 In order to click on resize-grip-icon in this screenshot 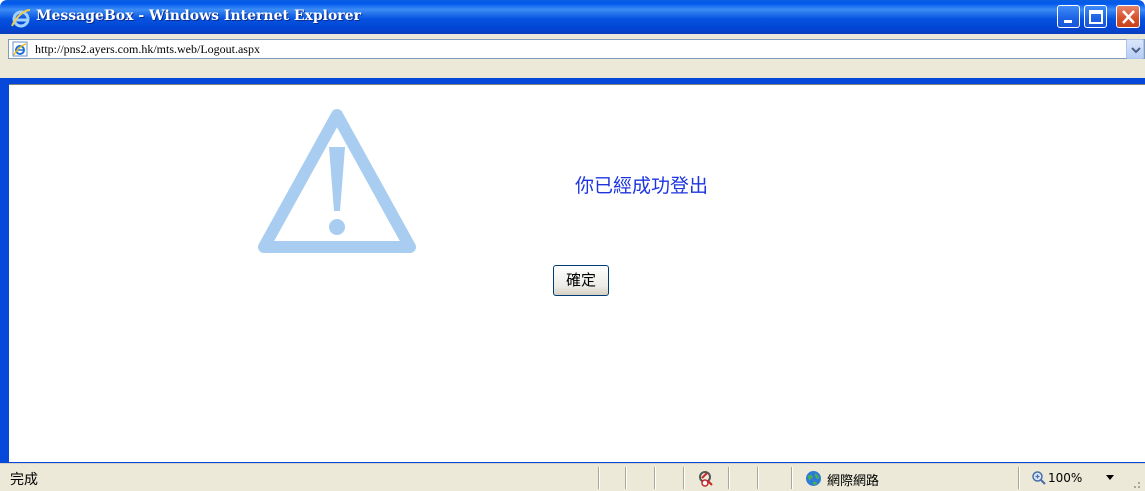, I will do `click(1135, 483)`.